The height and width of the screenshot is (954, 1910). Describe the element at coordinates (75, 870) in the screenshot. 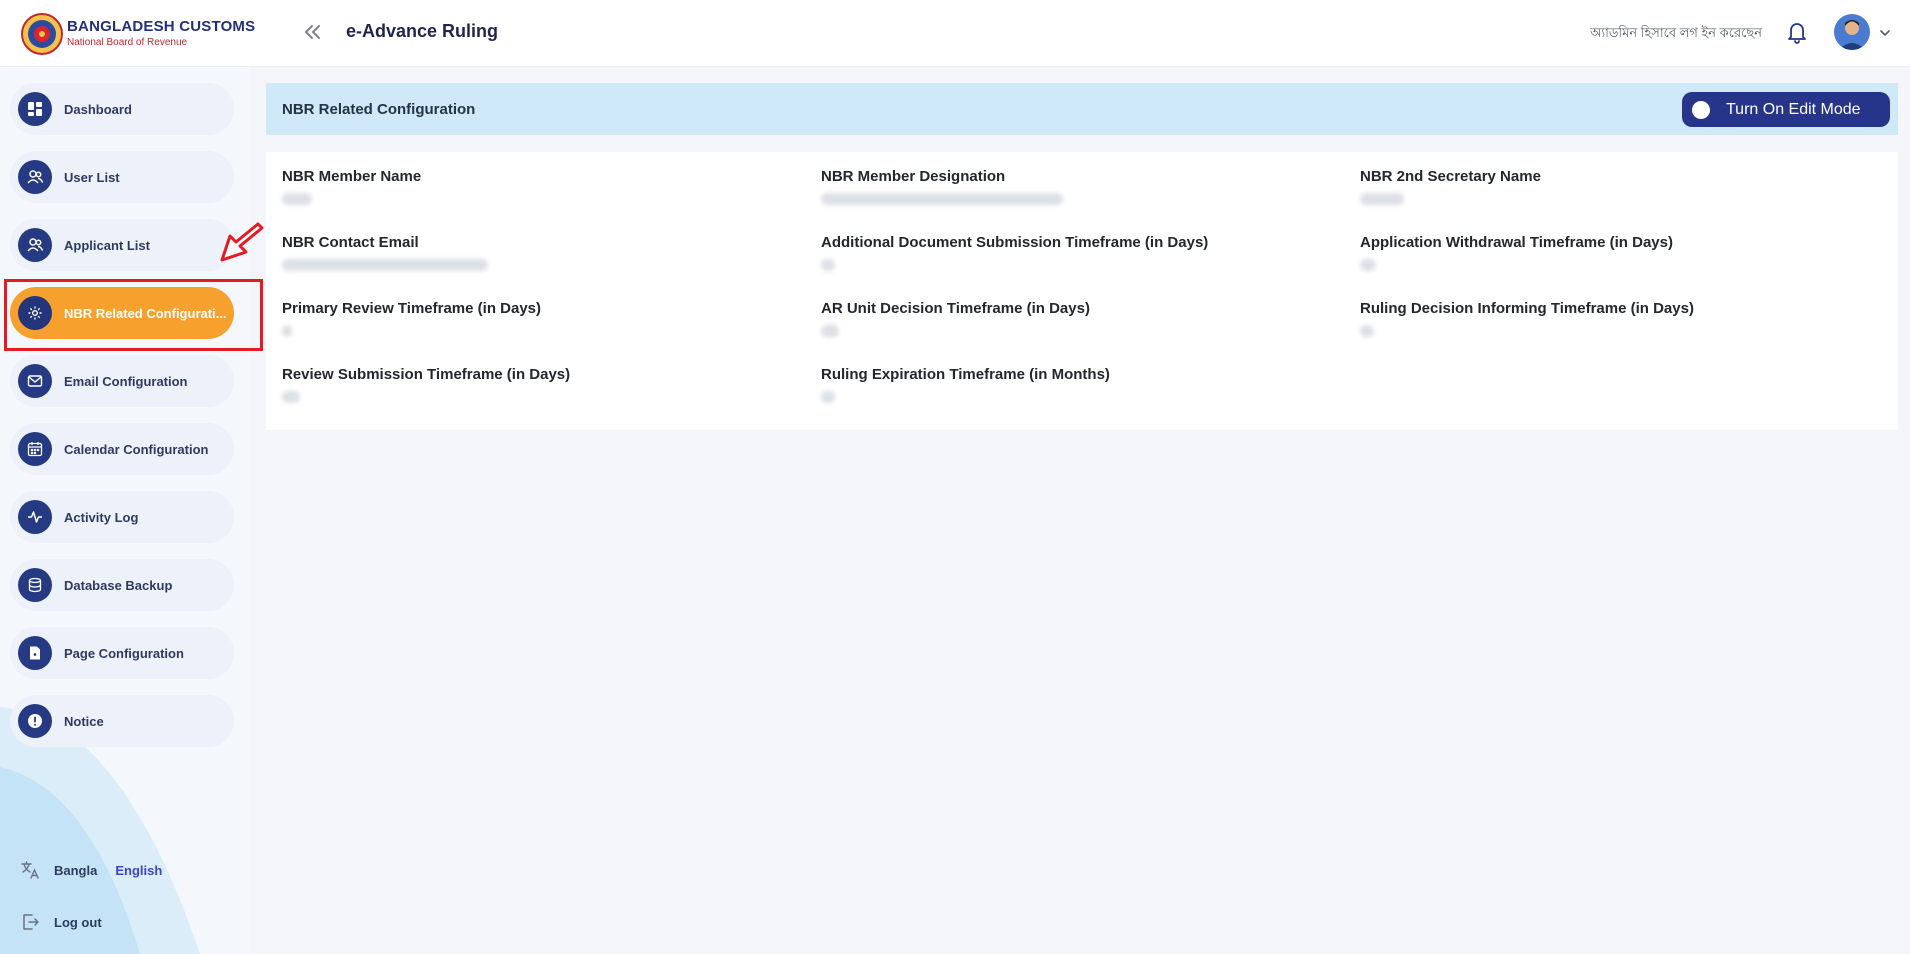

I see `language-bangla: Bangla` at that location.